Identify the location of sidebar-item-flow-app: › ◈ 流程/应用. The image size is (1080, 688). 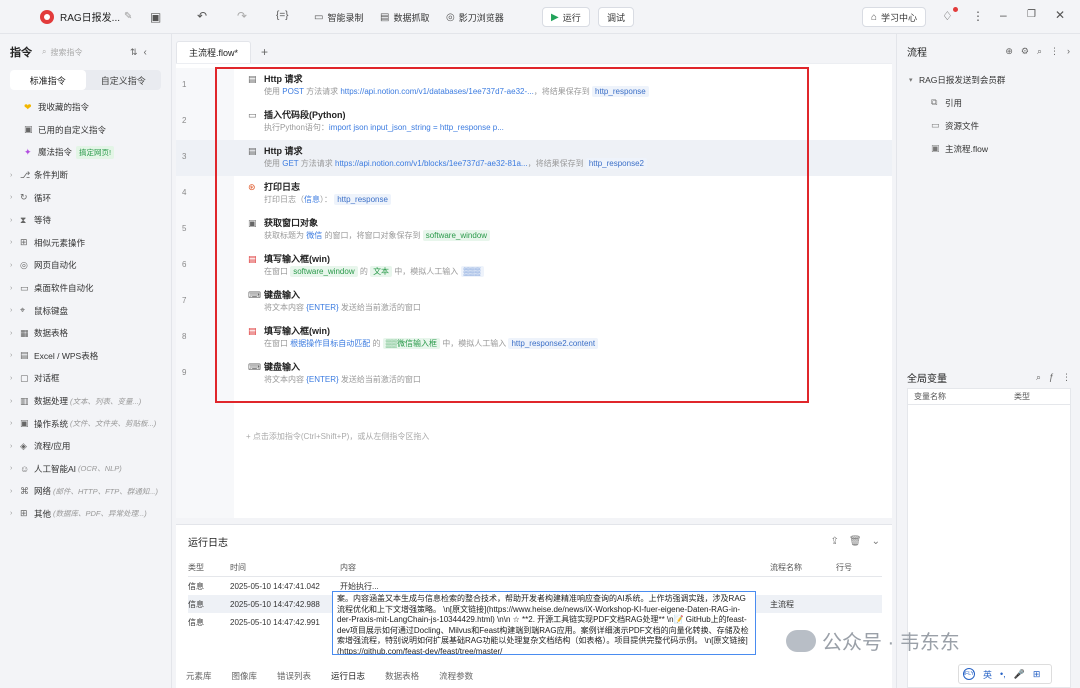
(85, 446).